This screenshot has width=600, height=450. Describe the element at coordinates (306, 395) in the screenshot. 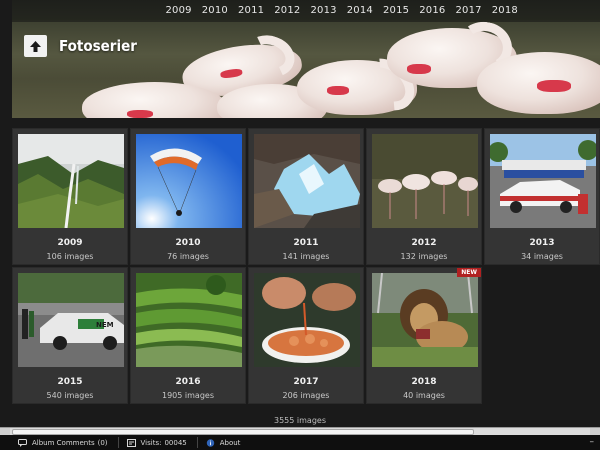

I see `album-count: 206 images` at that location.